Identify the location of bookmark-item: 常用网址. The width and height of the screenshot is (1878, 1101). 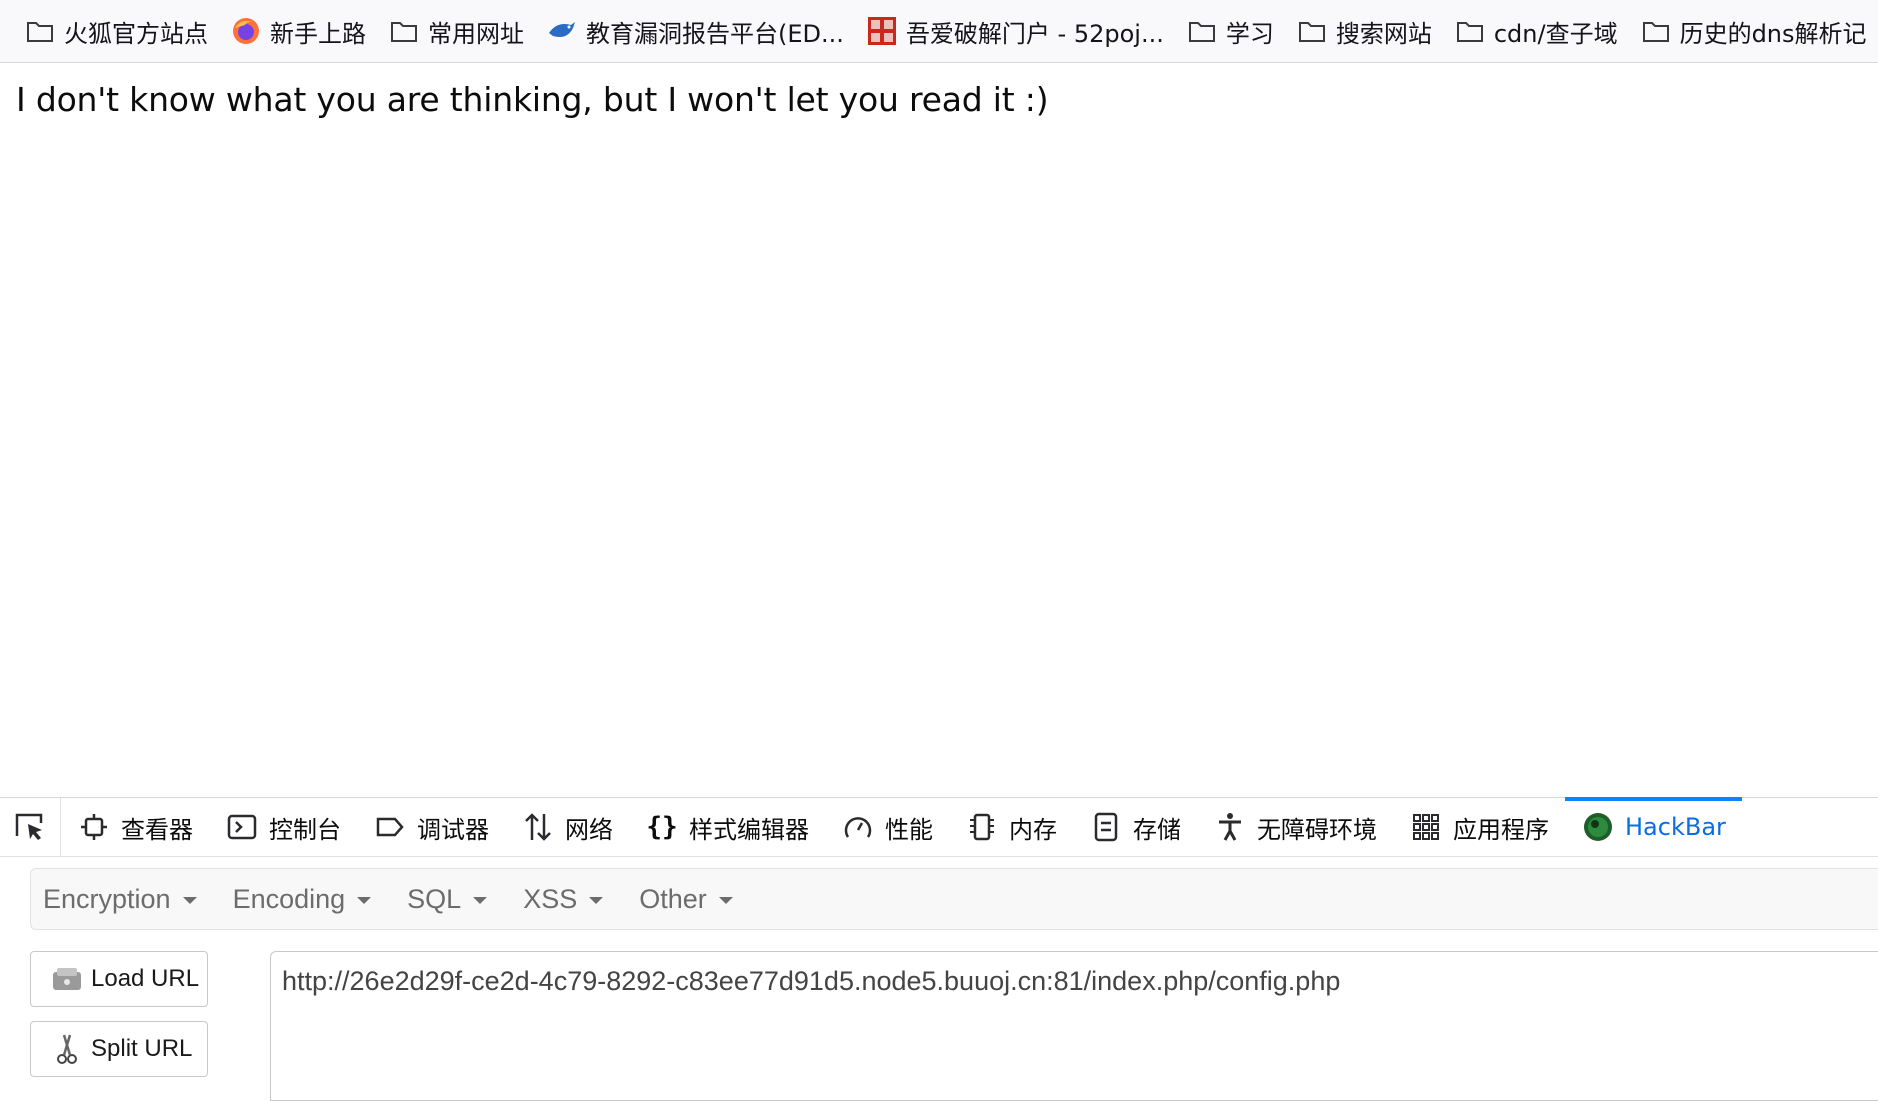
(459, 31).